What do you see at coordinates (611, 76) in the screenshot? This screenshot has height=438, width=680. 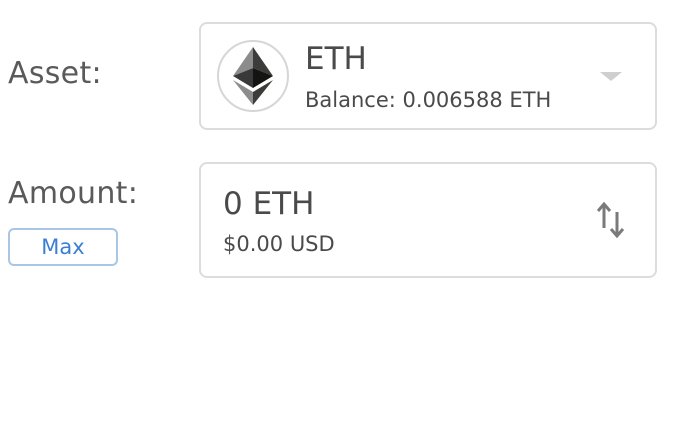 I see `caret-down-icon` at bounding box center [611, 76].